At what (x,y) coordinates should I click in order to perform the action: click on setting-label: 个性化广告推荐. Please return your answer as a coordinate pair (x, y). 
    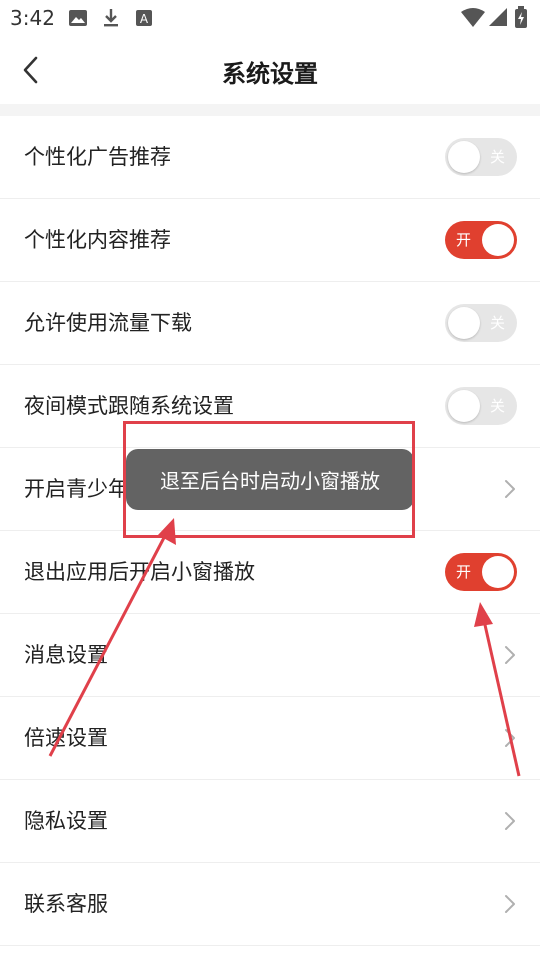
    Looking at the image, I should click on (97, 157).